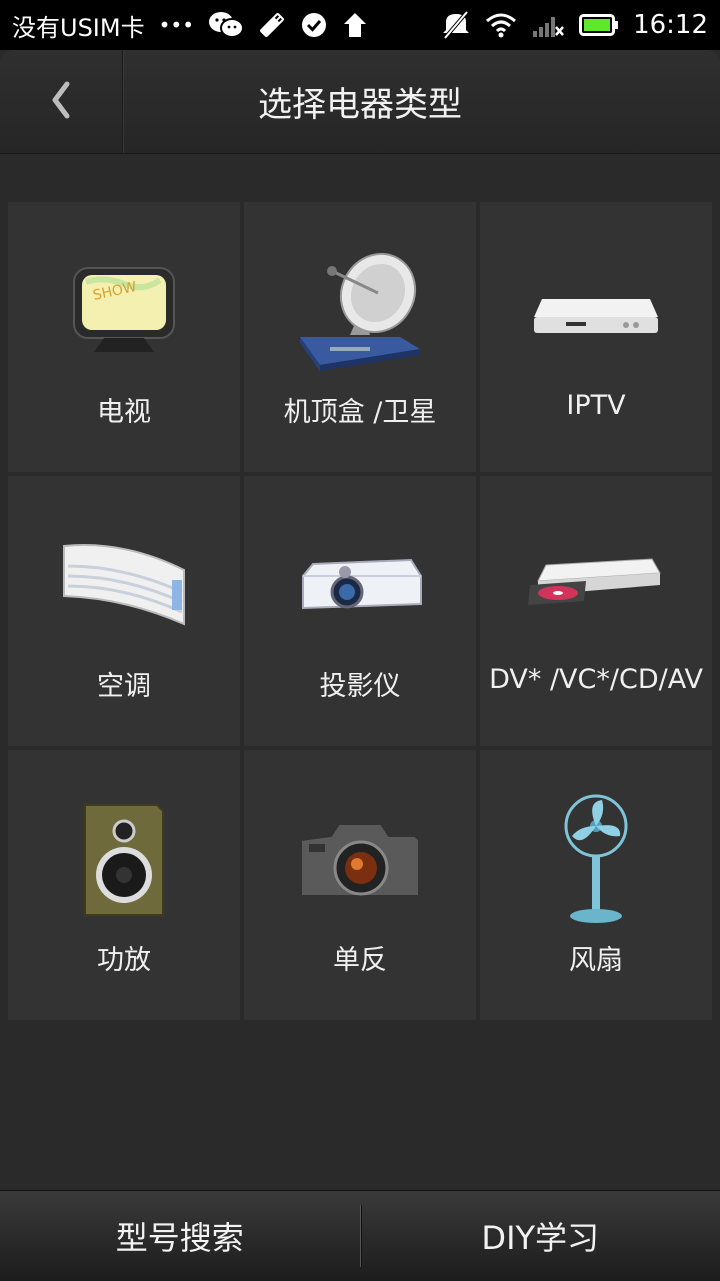 Image resolution: width=720 pixels, height=1281 pixels. Describe the element at coordinates (540, 1236) in the screenshot. I see `diy-learn-button: DIY学习` at that location.